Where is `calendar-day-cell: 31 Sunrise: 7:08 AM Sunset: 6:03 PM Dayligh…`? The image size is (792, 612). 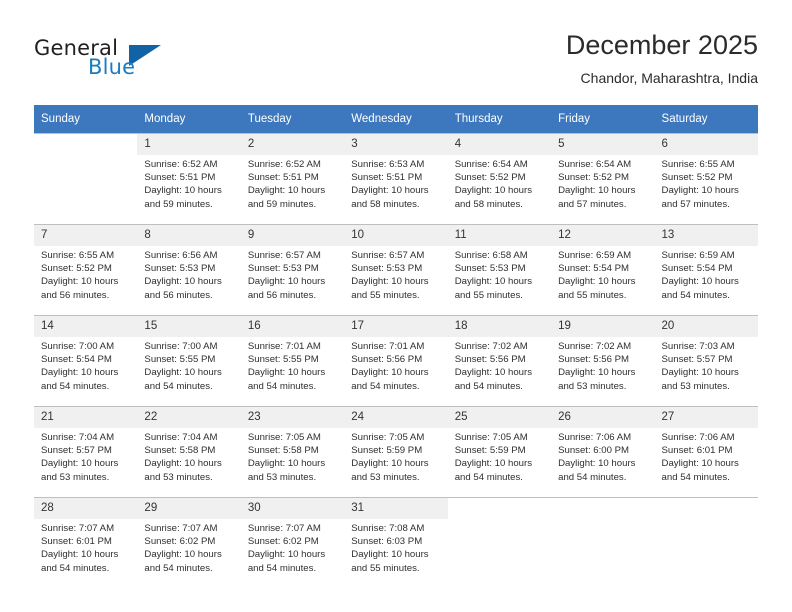
calendar-day-cell: 31 Sunrise: 7:08 AM Sunset: 6:03 PM Dayligh… is located at coordinates (396, 542).